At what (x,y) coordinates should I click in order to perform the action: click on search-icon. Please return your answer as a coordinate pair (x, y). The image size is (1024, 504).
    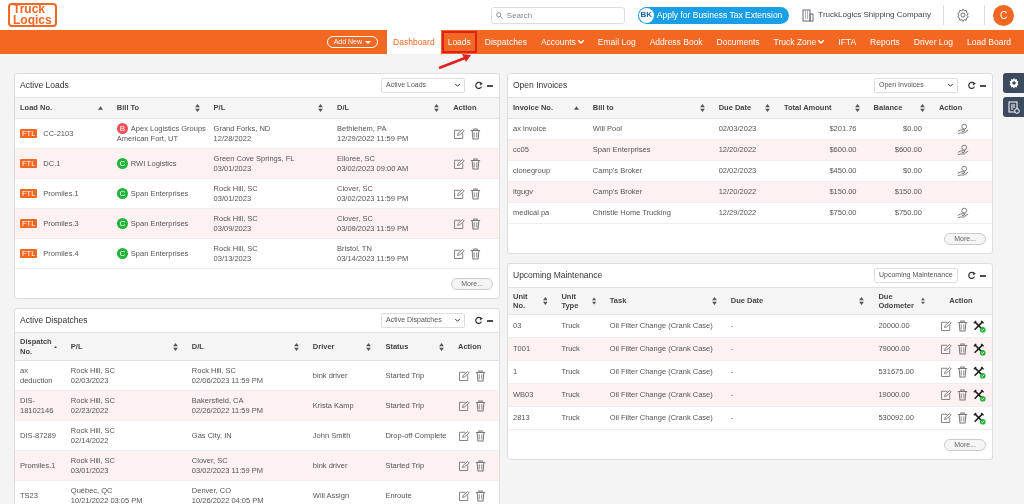
    Looking at the image, I should click on (499, 15).